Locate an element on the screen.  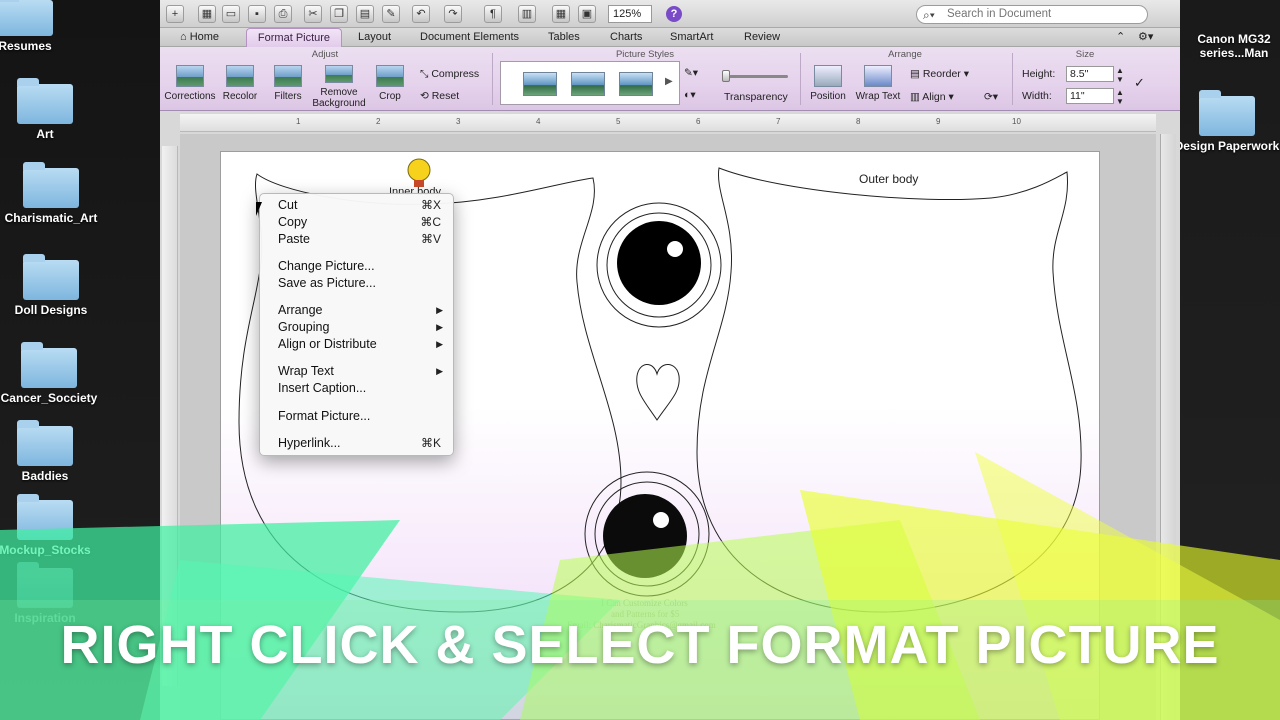
save-icon: ▪ is located at coordinates (257, 14).